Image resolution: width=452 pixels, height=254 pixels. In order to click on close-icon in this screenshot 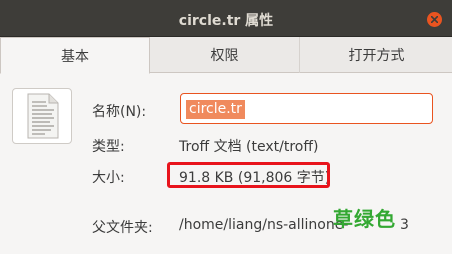, I will do `click(434, 19)`.